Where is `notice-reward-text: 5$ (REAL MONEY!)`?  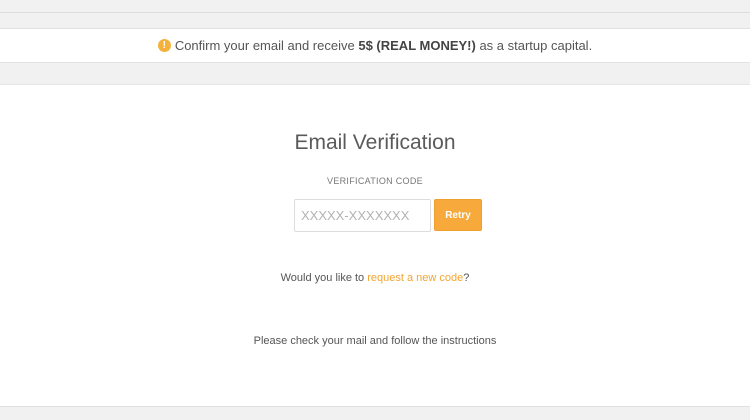 notice-reward-text: 5$ (REAL MONEY!) is located at coordinates (417, 45).